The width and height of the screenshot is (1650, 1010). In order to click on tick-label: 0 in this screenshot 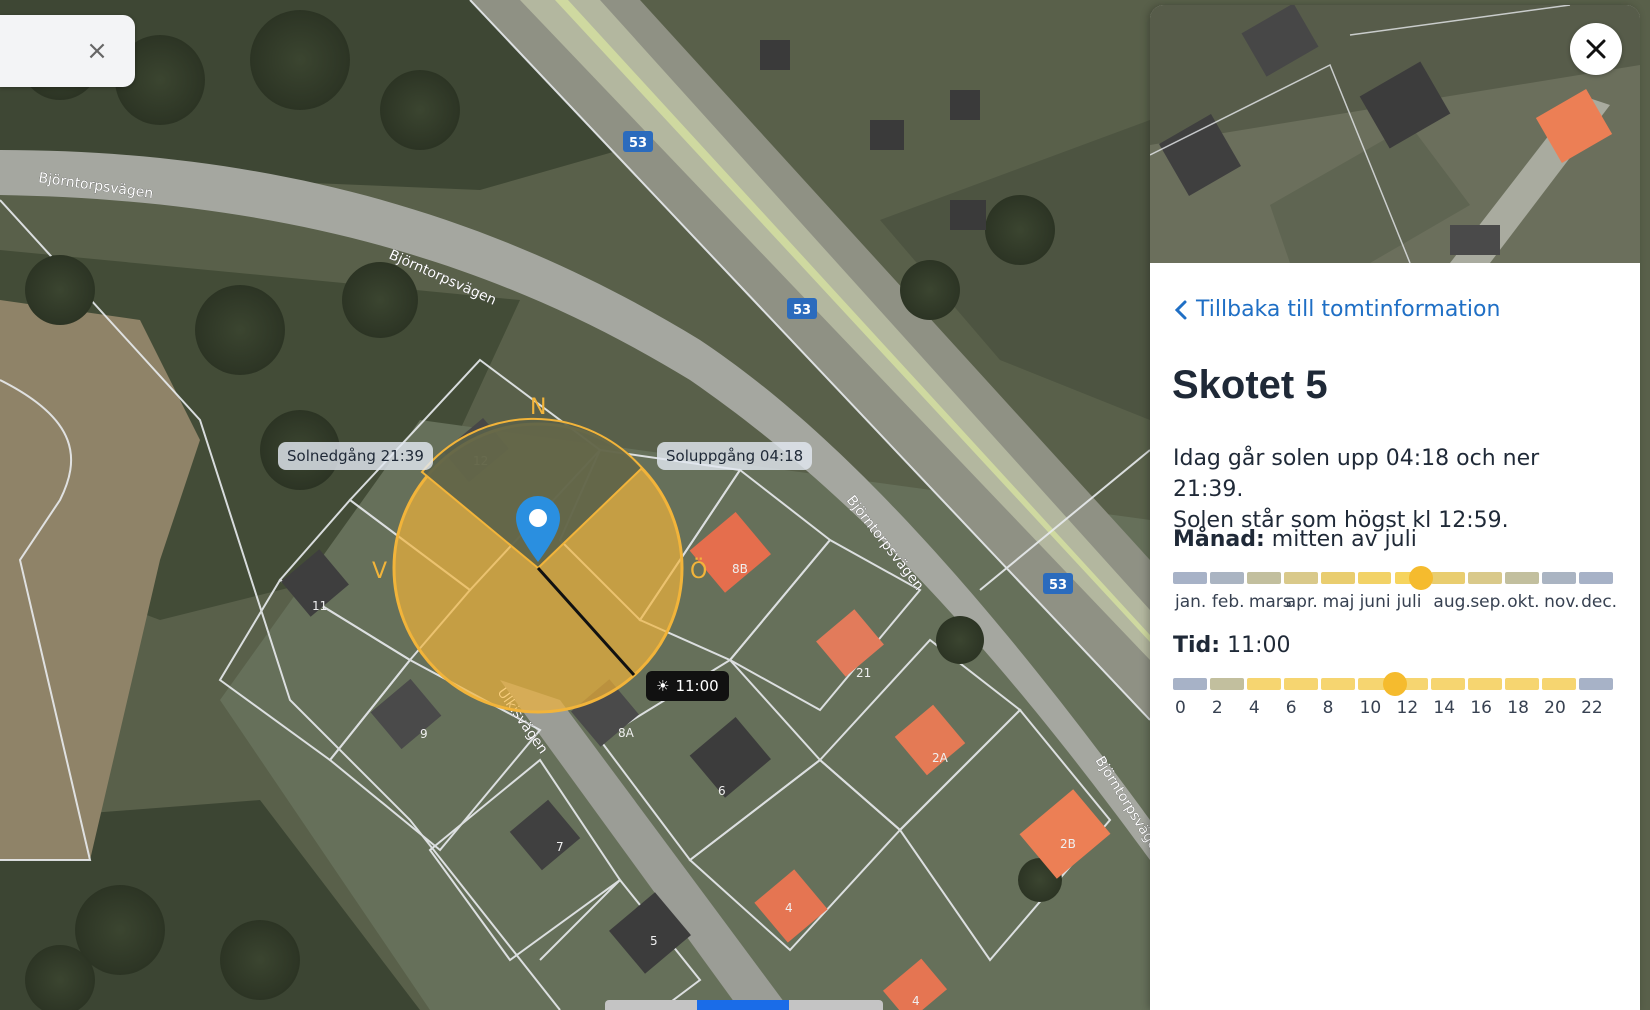, I will do `click(1180, 708)`.